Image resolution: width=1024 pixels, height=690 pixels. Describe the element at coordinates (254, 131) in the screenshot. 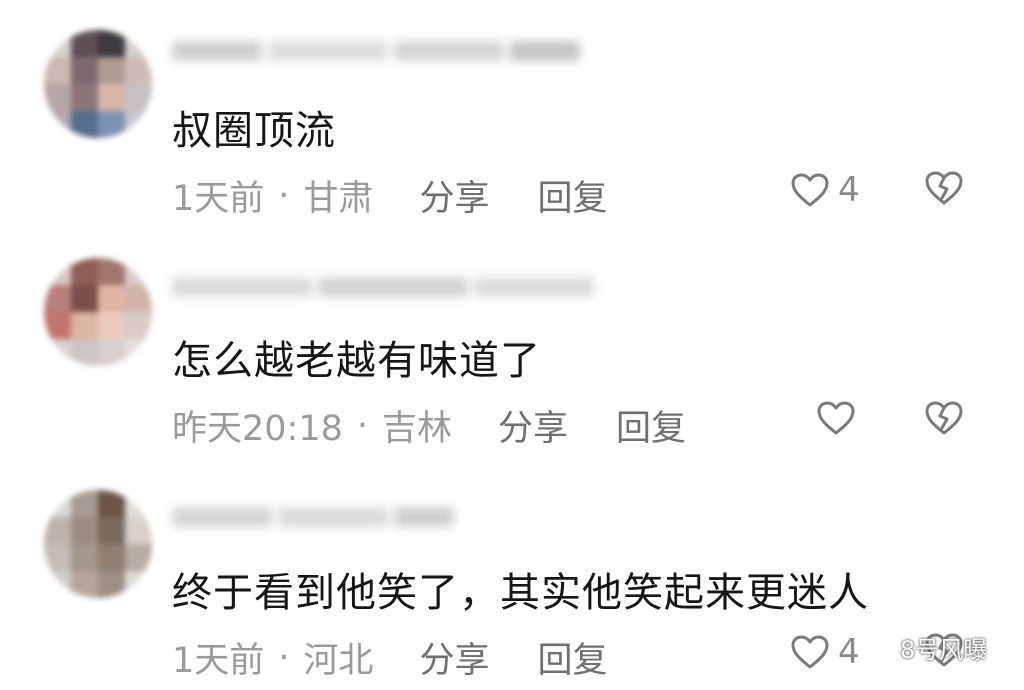

I see `comment-text: 叔圈顶流` at that location.